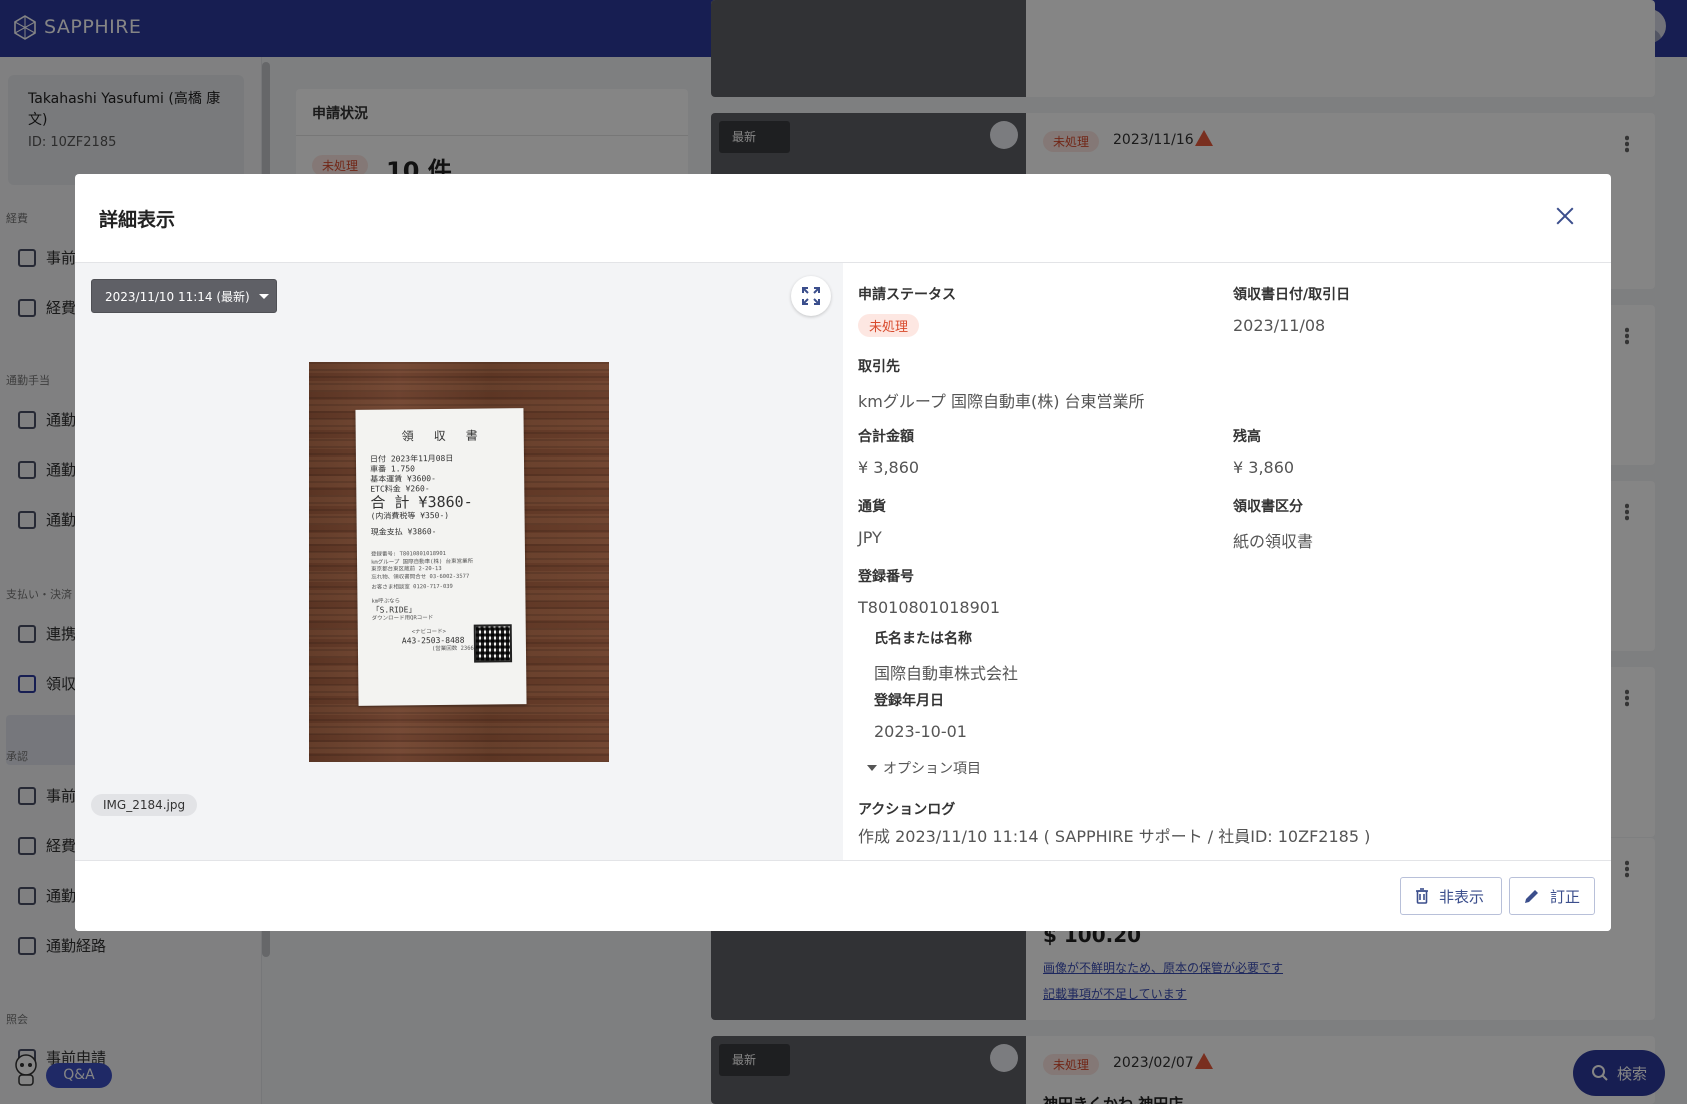 The height and width of the screenshot is (1104, 1687). What do you see at coordinates (177, 296) in the screenshot?
I see `version-select-value: 2023/11/10 11:14 (最新)` at bounding box center [177, 296].